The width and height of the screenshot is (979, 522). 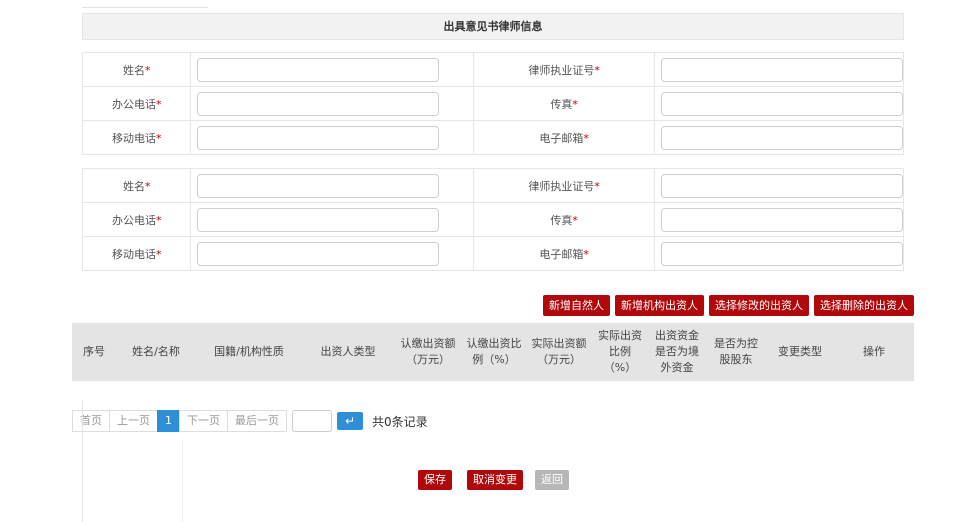 What do you see at coordinates (800, 351) in the screenshot?
I see `col-change-type: 变更类型` at bounding box center [800, 351].